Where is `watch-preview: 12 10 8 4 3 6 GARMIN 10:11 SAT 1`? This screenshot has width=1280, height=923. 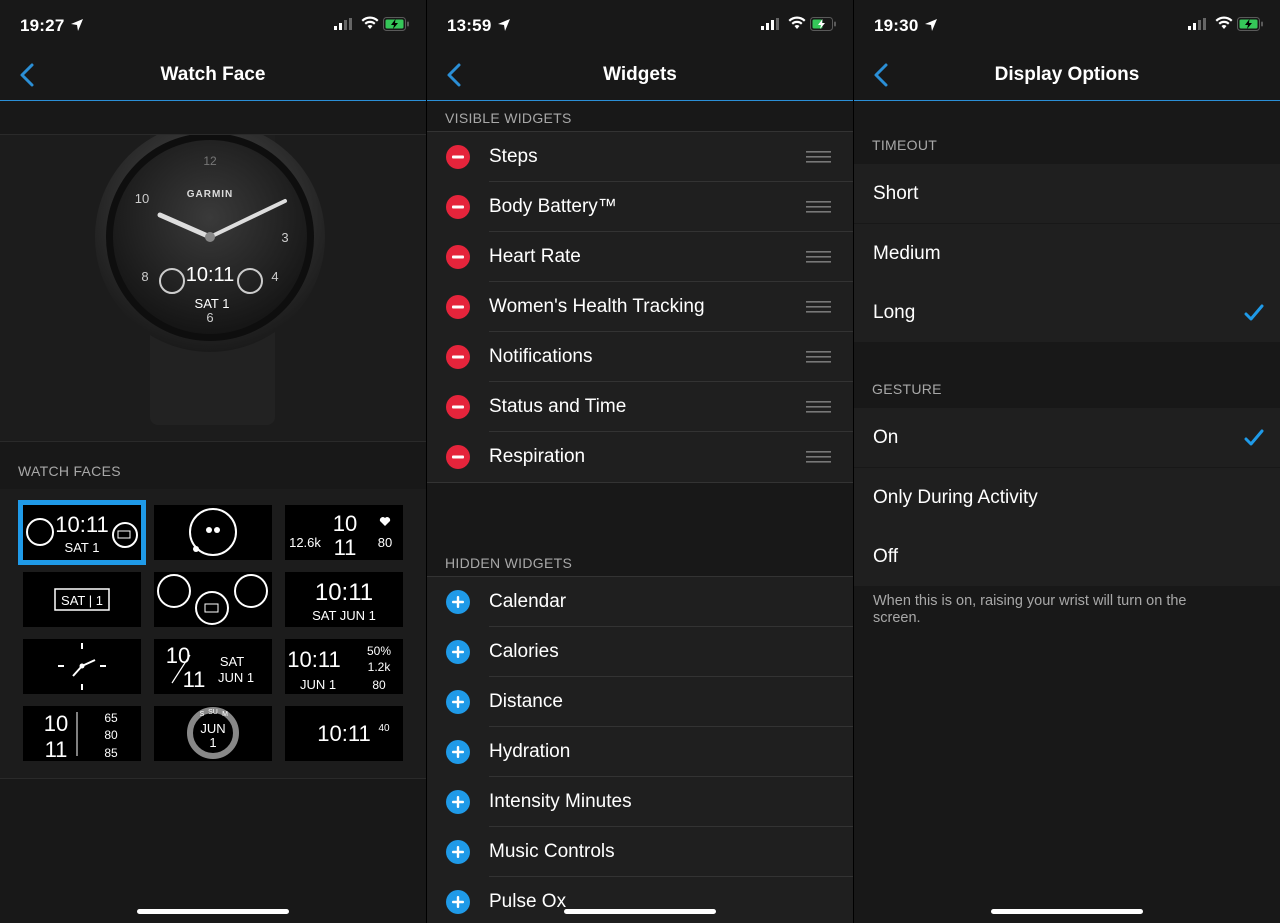
watch-preview: 12 10 8 4 3 6 GARMIN 10:11 SAT 1 is located at coordinates (213, 282).